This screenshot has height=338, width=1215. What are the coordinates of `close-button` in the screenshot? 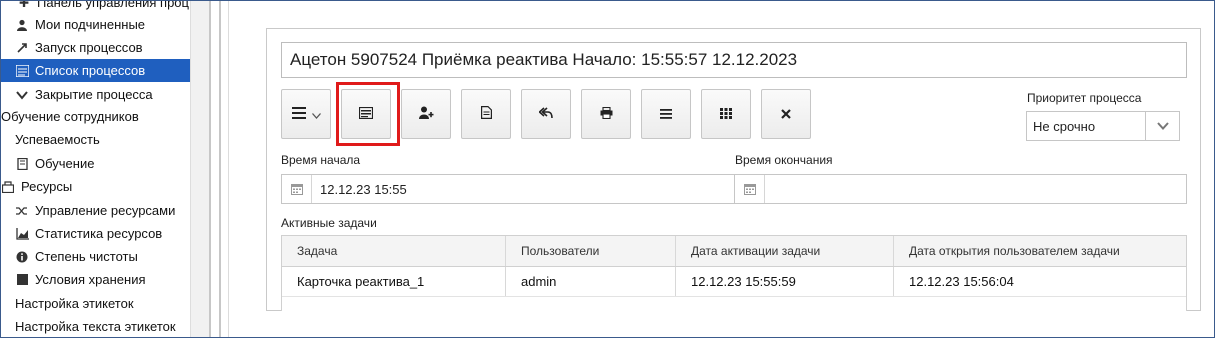 It's located at (786, 114).